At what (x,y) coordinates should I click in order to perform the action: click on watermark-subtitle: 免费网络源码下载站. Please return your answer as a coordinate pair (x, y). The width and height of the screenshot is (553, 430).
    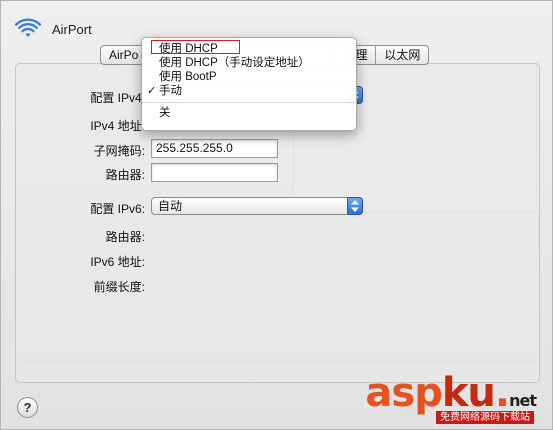
    Looking at the image, I should click on (485, 417).